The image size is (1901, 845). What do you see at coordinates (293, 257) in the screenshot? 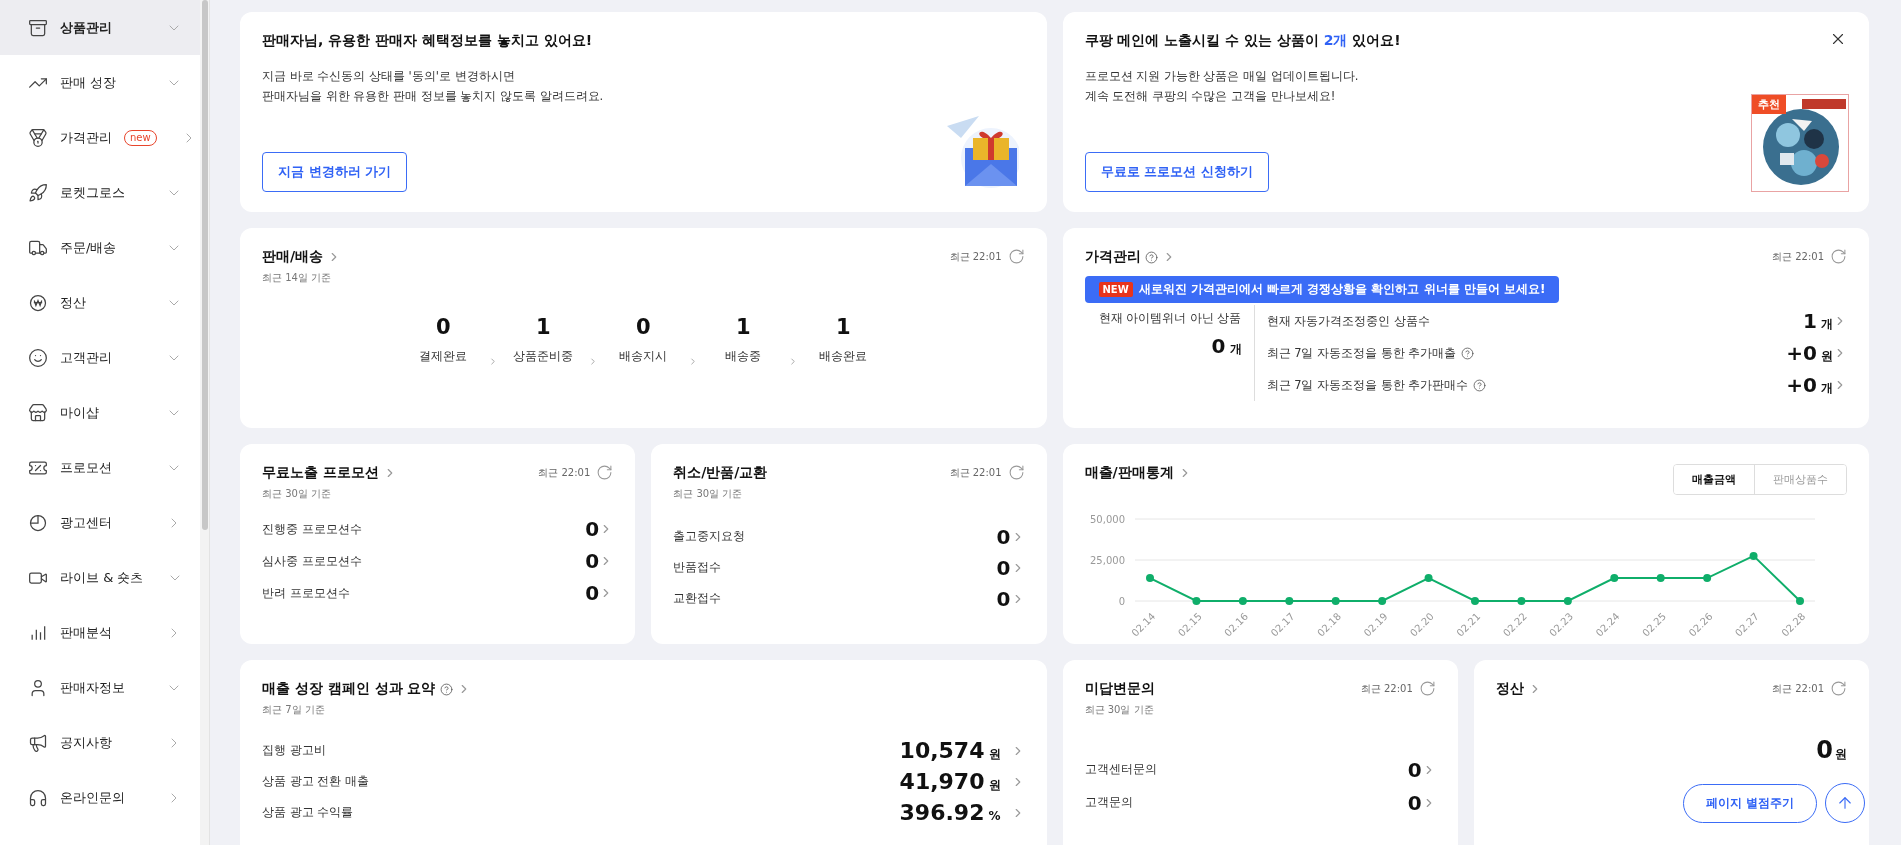
I see `card-title: 판매/배송` at bounding box center [293, 257].